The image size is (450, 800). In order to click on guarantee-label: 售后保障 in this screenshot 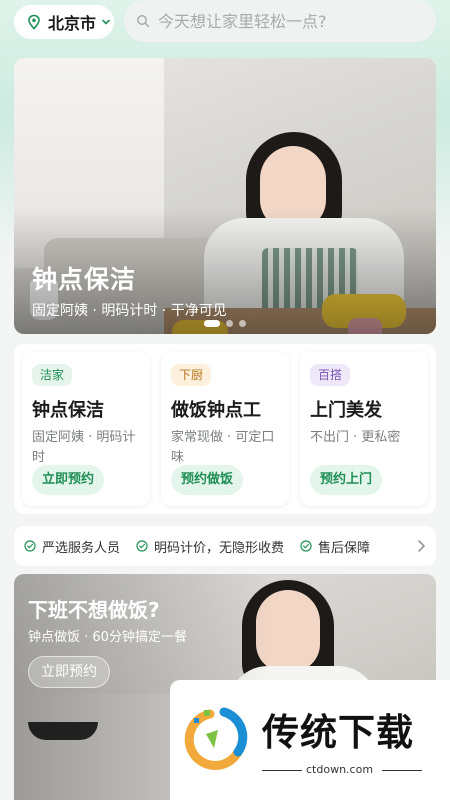, I will do `click(344, 548)`.